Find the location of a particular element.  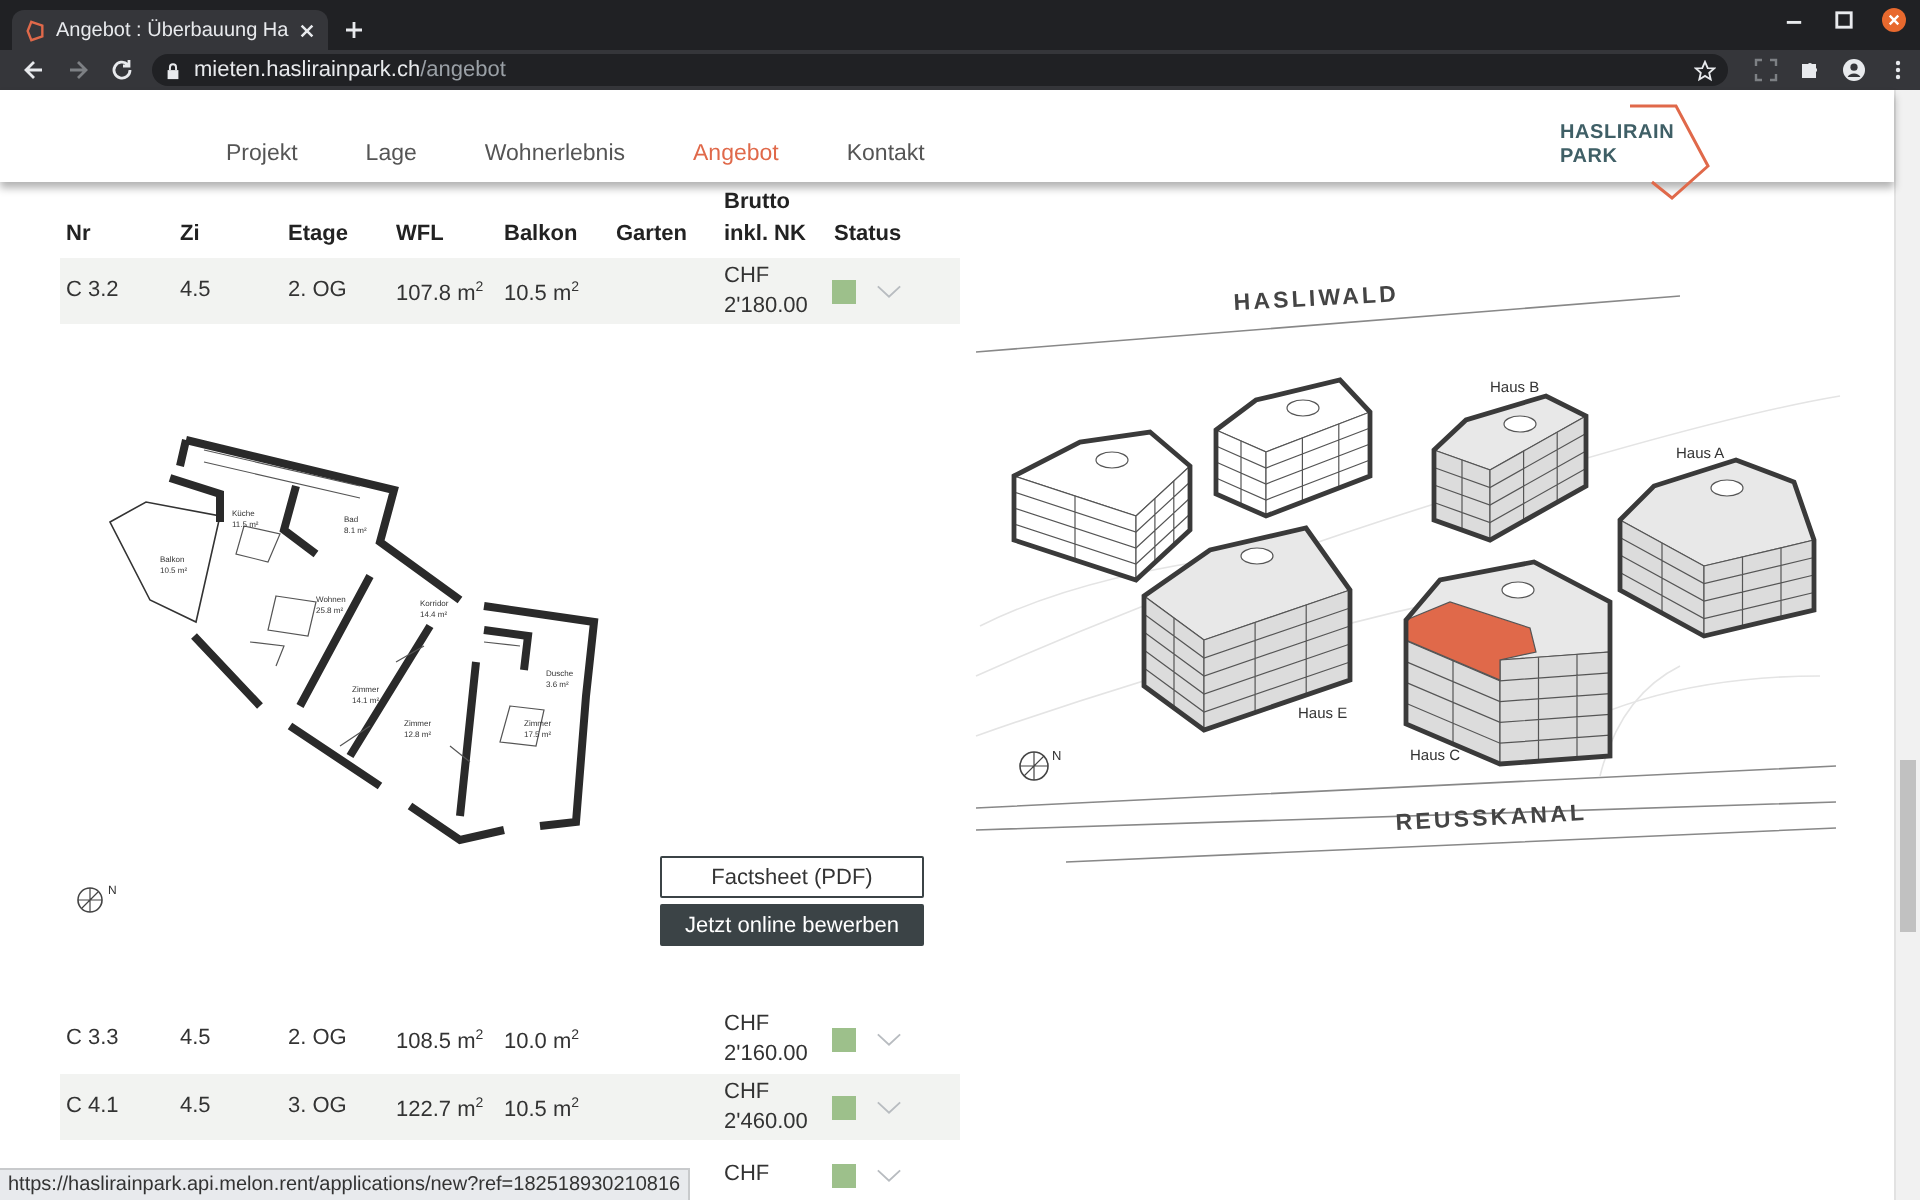

column-header: Zi is located at coordinates (190, 235).